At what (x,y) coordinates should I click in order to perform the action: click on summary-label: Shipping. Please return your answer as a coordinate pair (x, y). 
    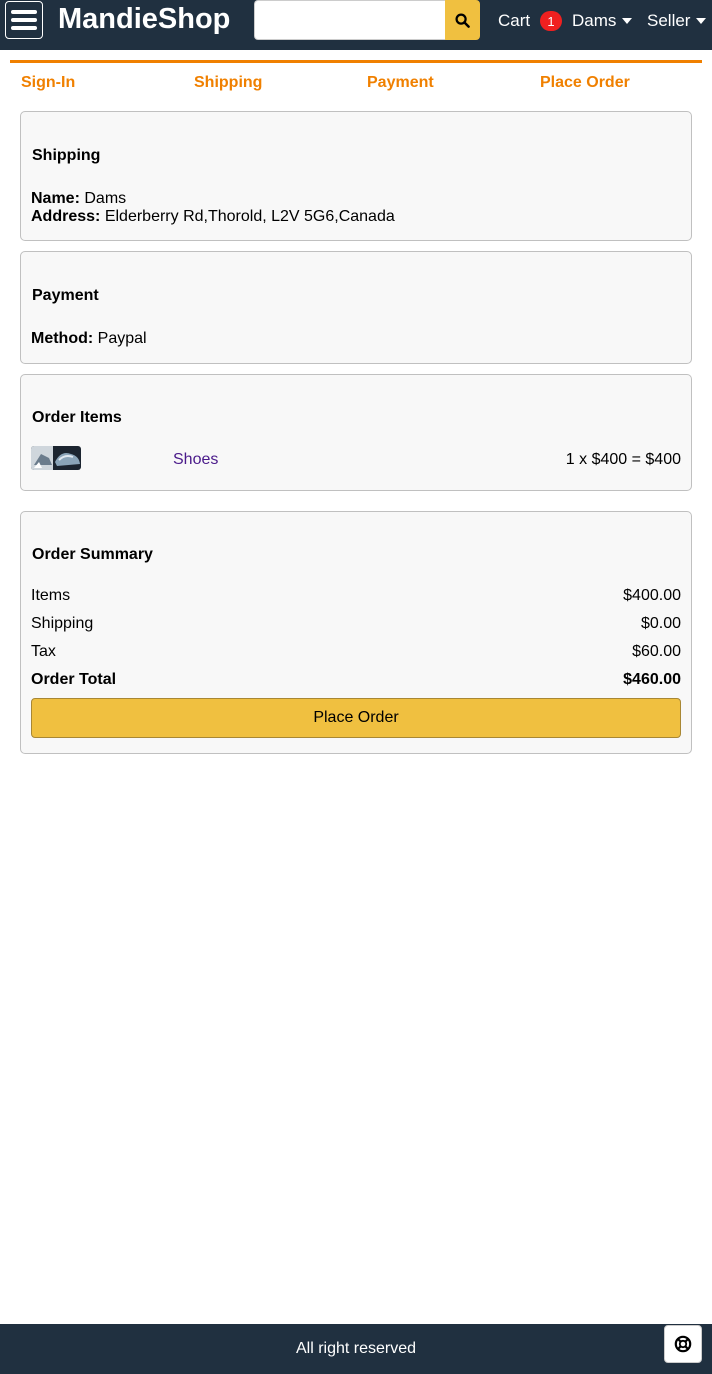
    Looking at the image, I should click on (62, 623).